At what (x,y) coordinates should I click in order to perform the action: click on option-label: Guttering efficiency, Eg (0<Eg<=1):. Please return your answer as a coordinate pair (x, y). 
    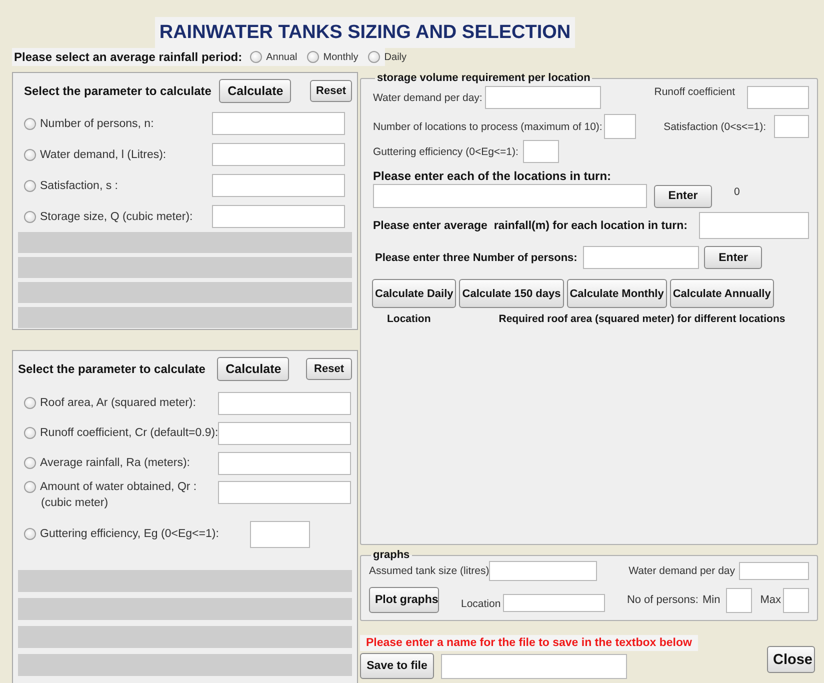
    Looking at the image, I should click on (129, 534).